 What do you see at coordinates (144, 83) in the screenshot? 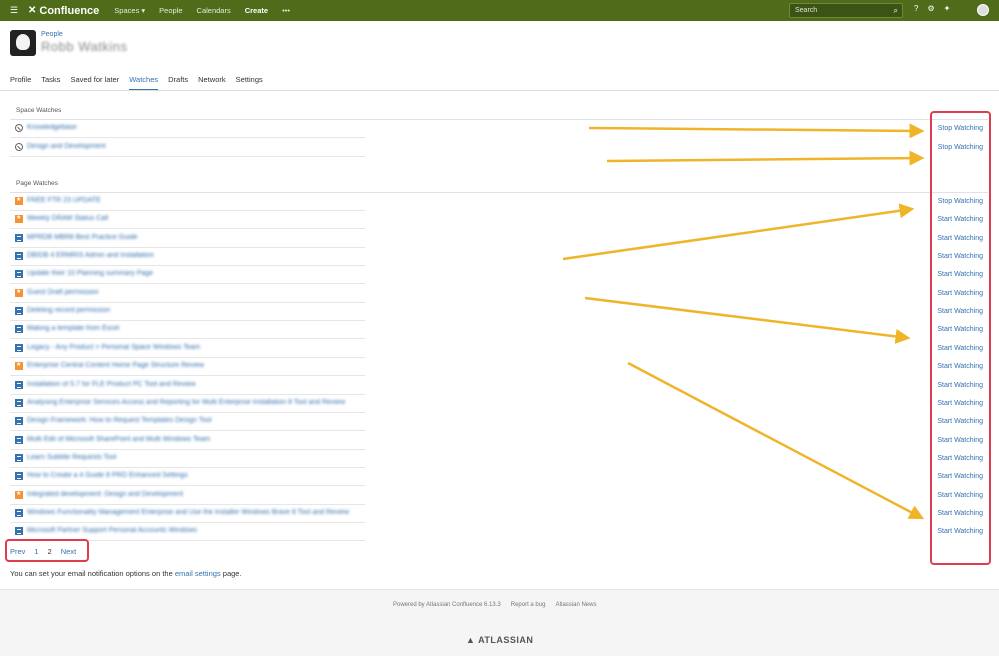
I see `tab-watches: Watches` at bounding box center [144, 83].